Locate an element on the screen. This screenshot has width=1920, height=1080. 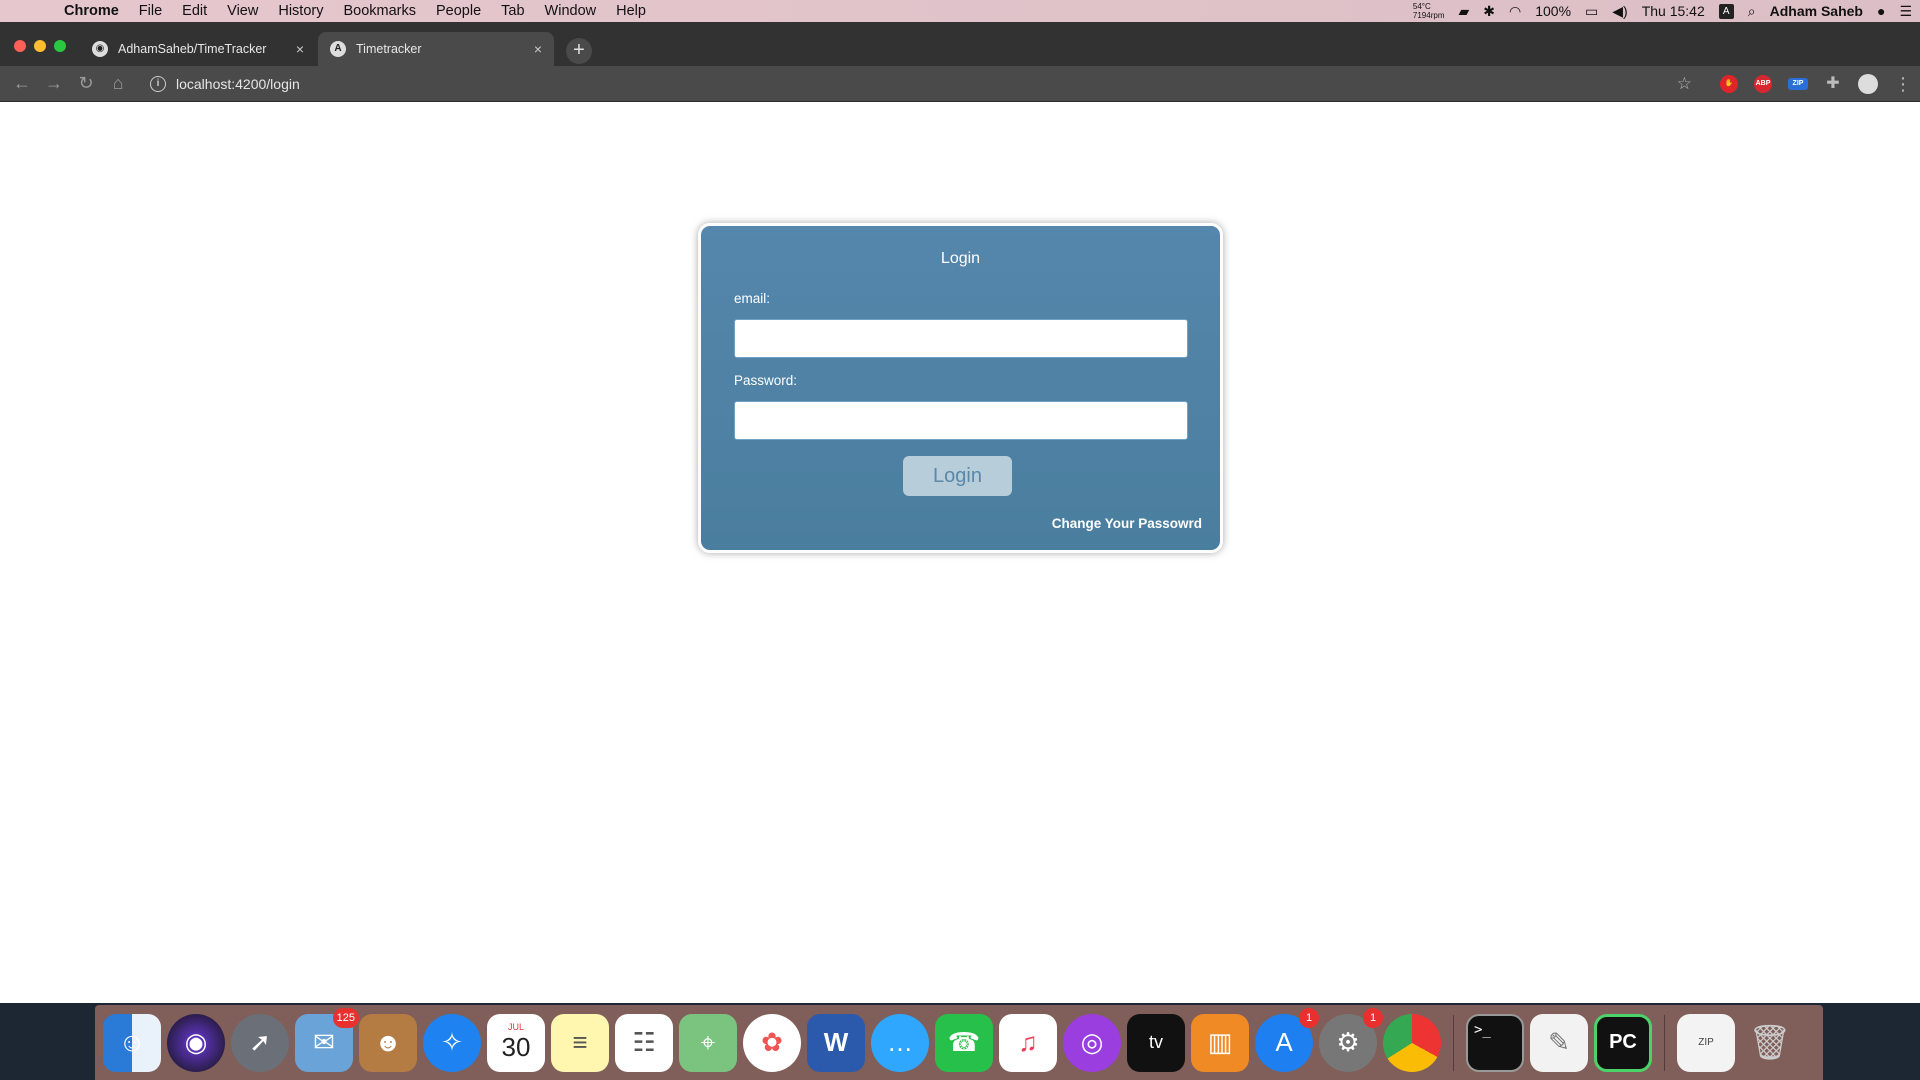
trash-icon: 🗑 is located at coordinates (1770, 1043).